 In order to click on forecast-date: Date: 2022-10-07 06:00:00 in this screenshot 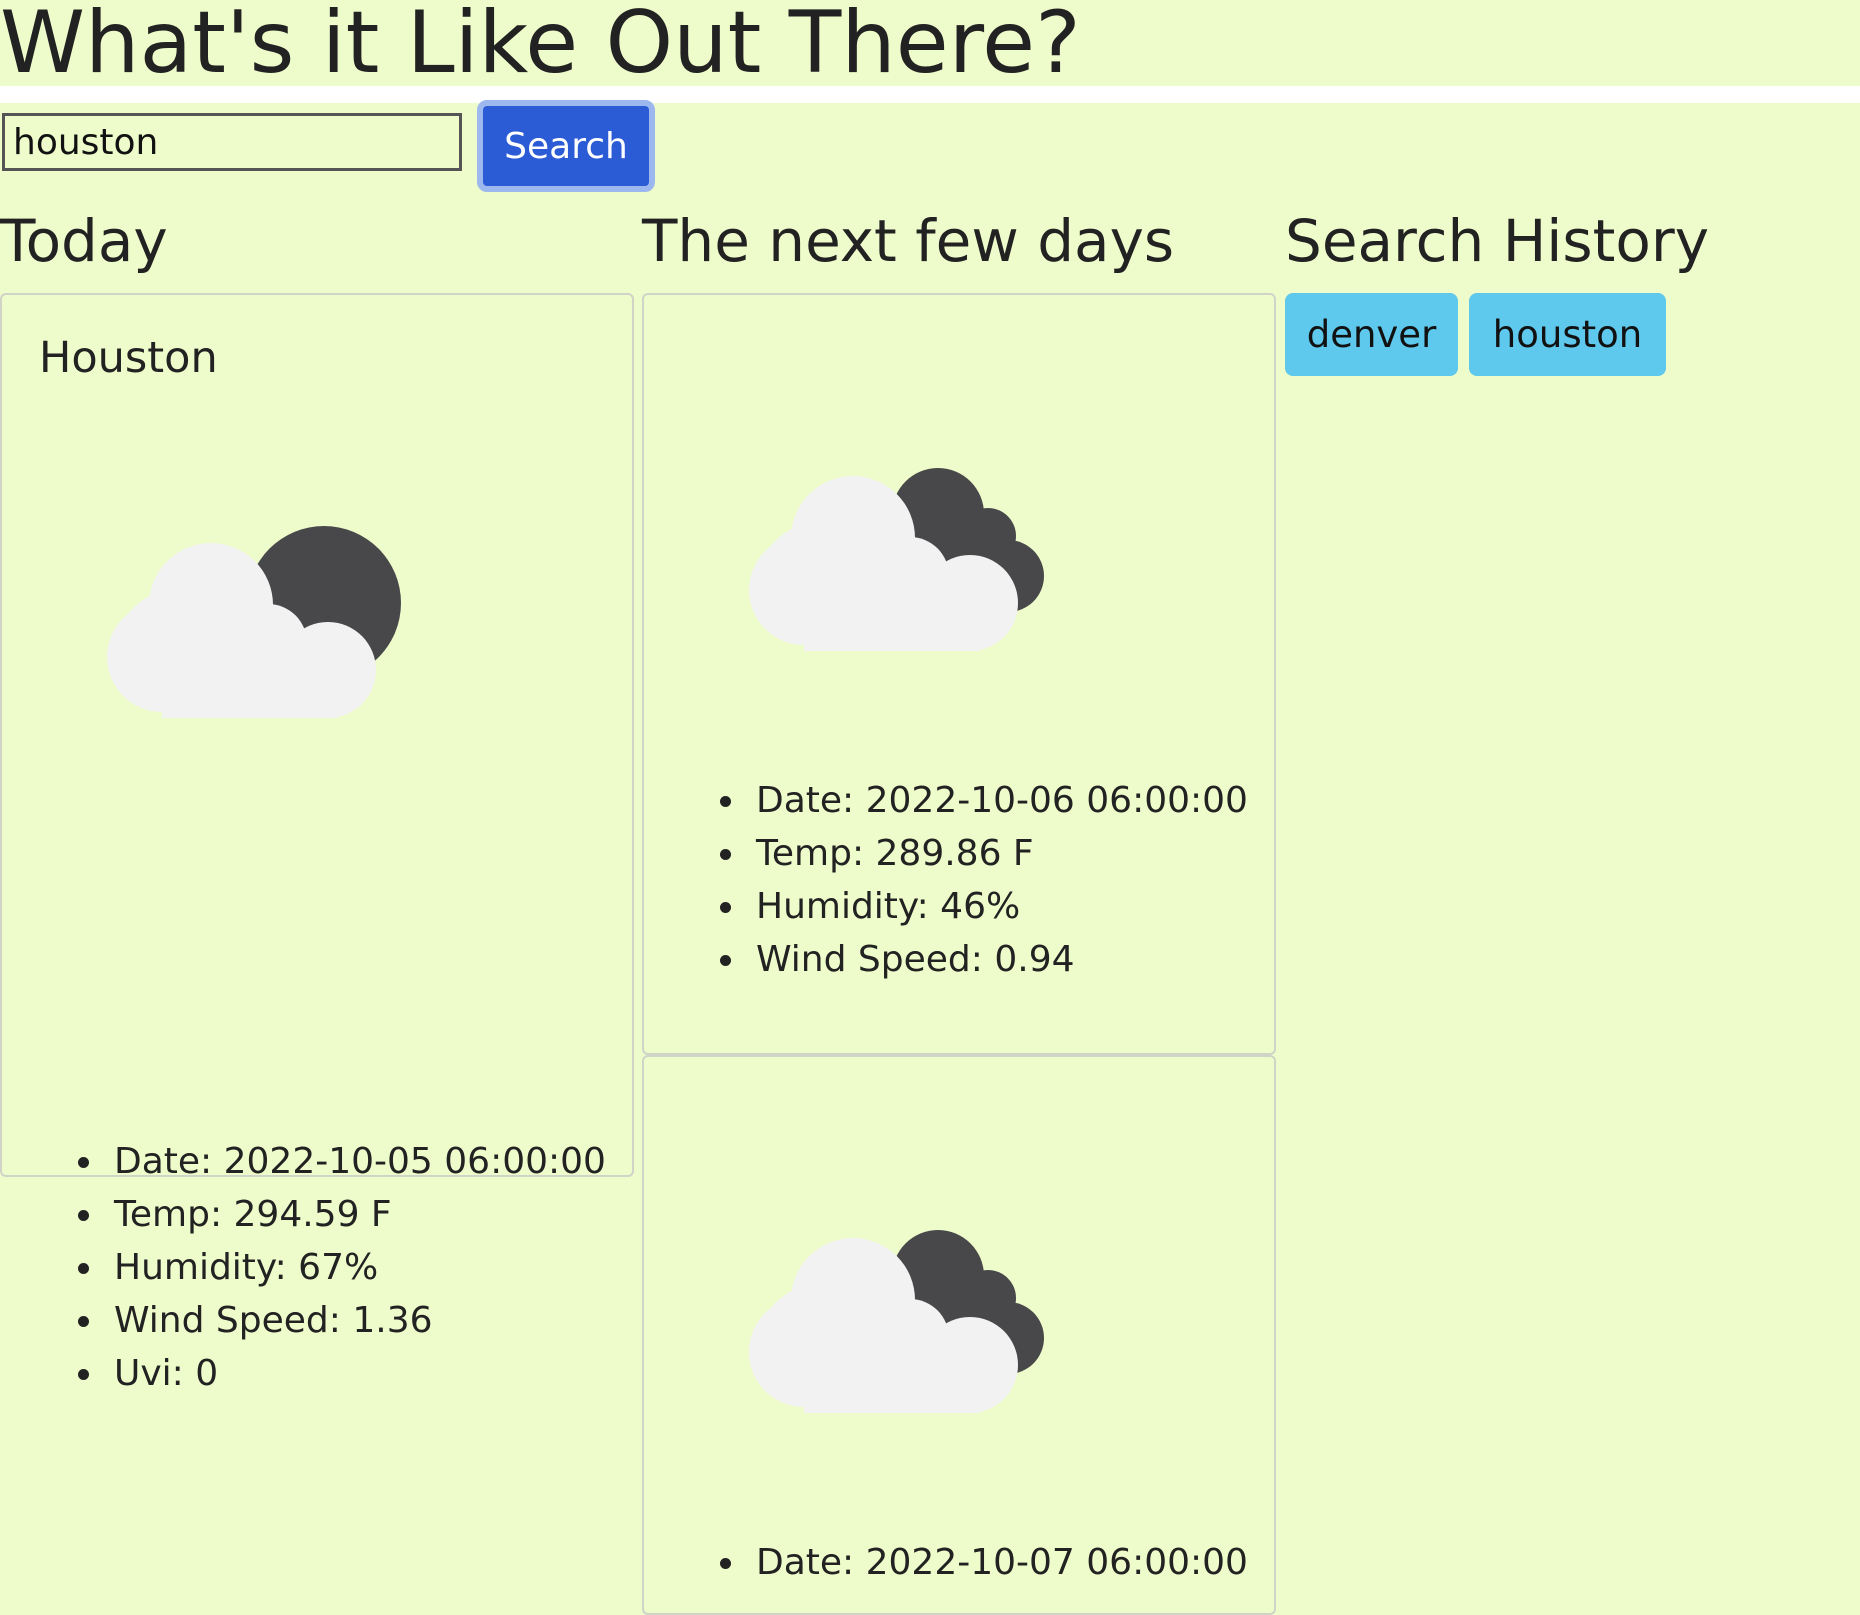, I will do `click(984, 1562)`.